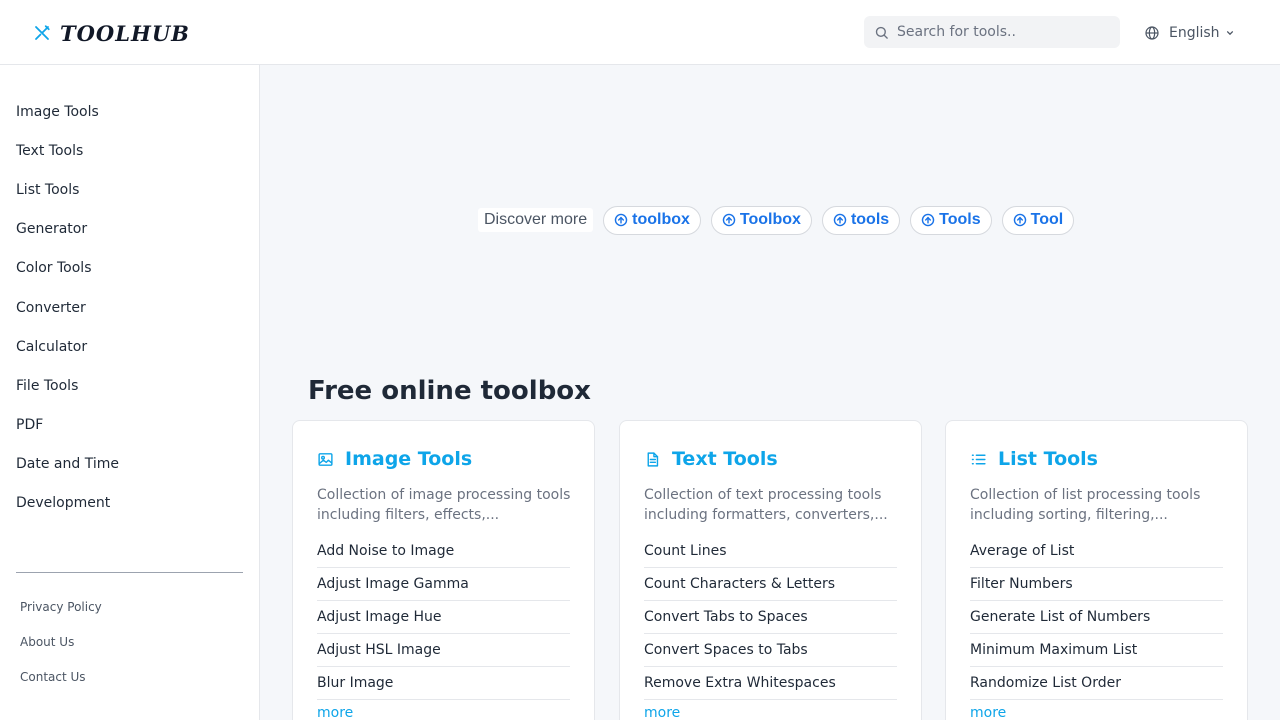  I want to click on sidebar-item-generator: Generator, so click(129, 229).